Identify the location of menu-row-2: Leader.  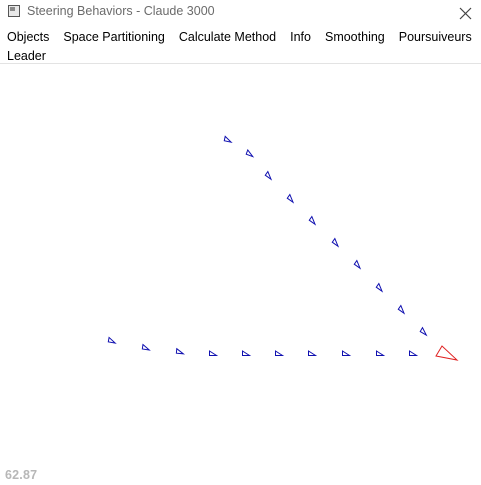
(26, 56).